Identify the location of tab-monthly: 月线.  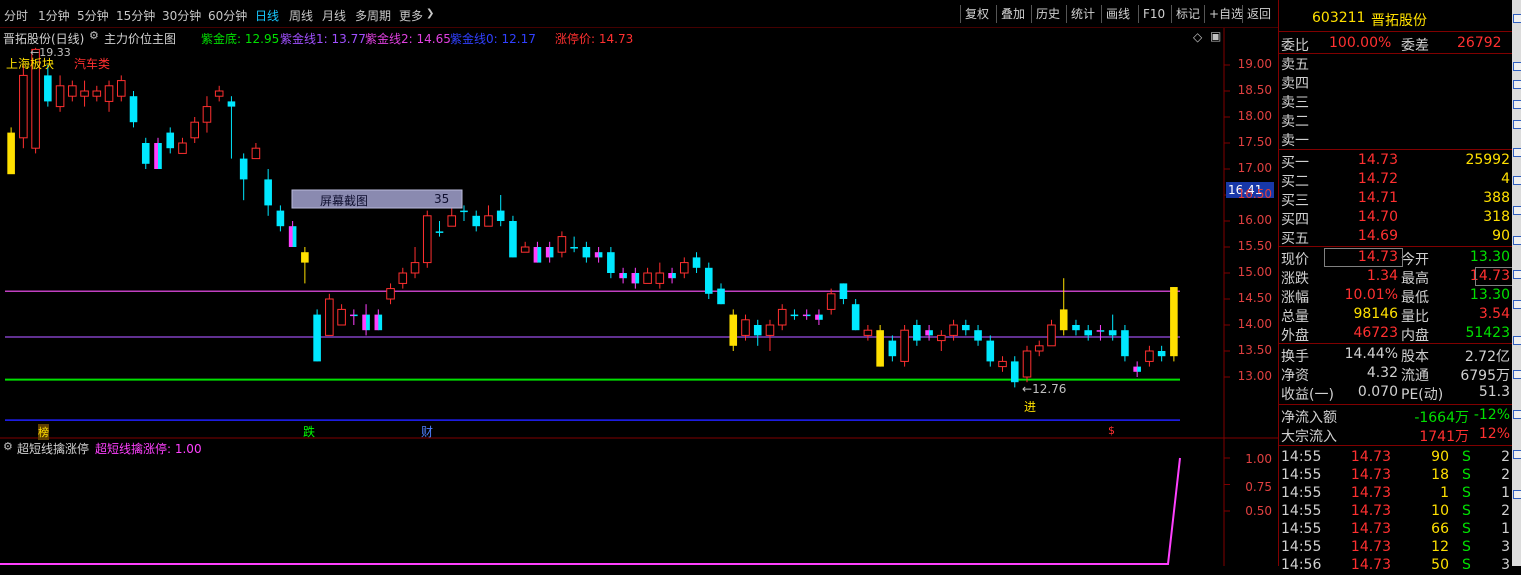
(334, 15).